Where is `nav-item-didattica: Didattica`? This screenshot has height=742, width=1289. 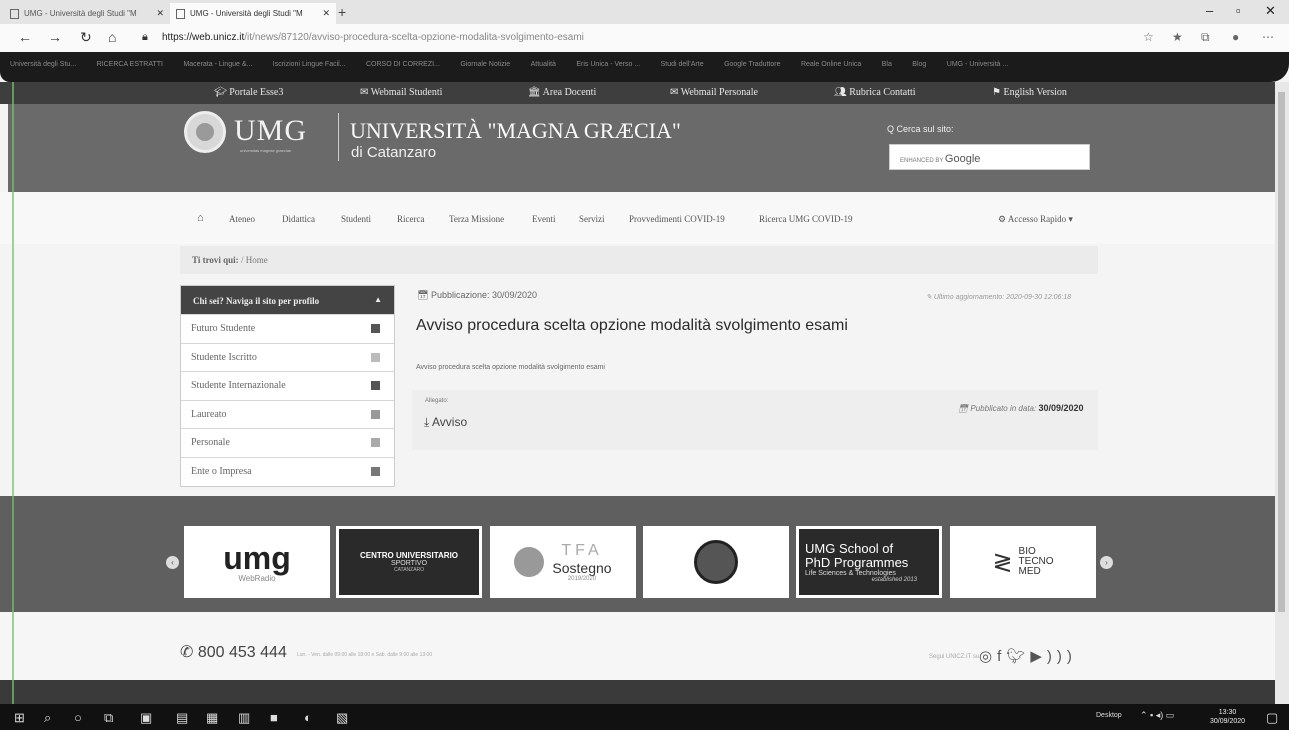
nav-item-didattica: Didattica is located at coordinates (298, 219).